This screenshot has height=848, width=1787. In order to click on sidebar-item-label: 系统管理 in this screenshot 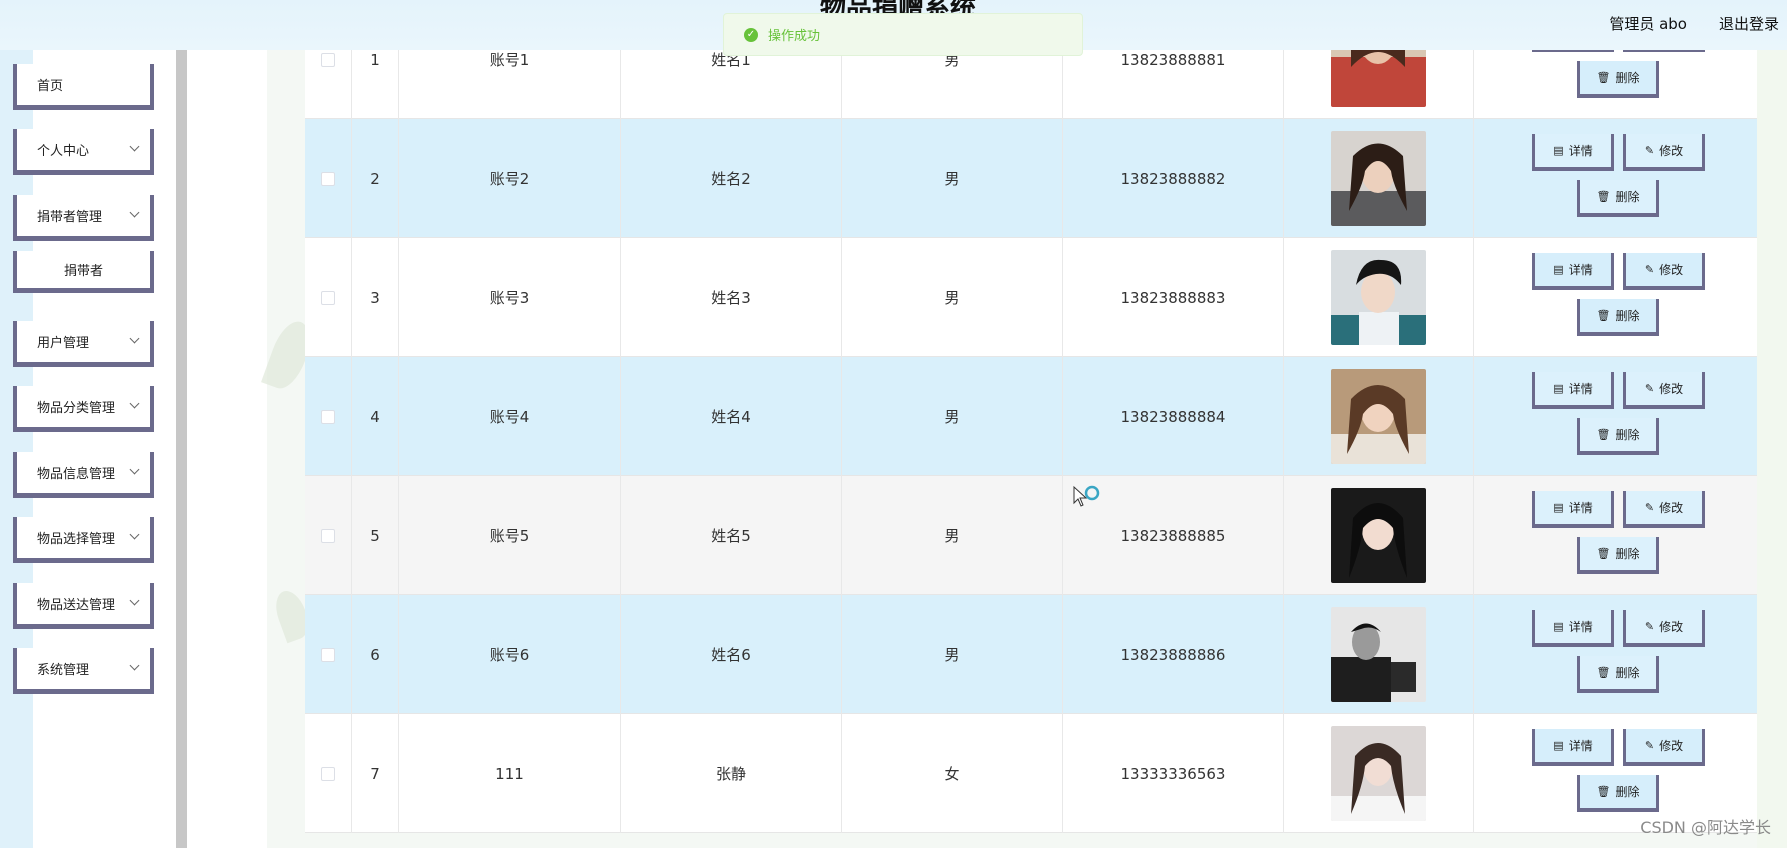, I will do `click(63, 670)`.